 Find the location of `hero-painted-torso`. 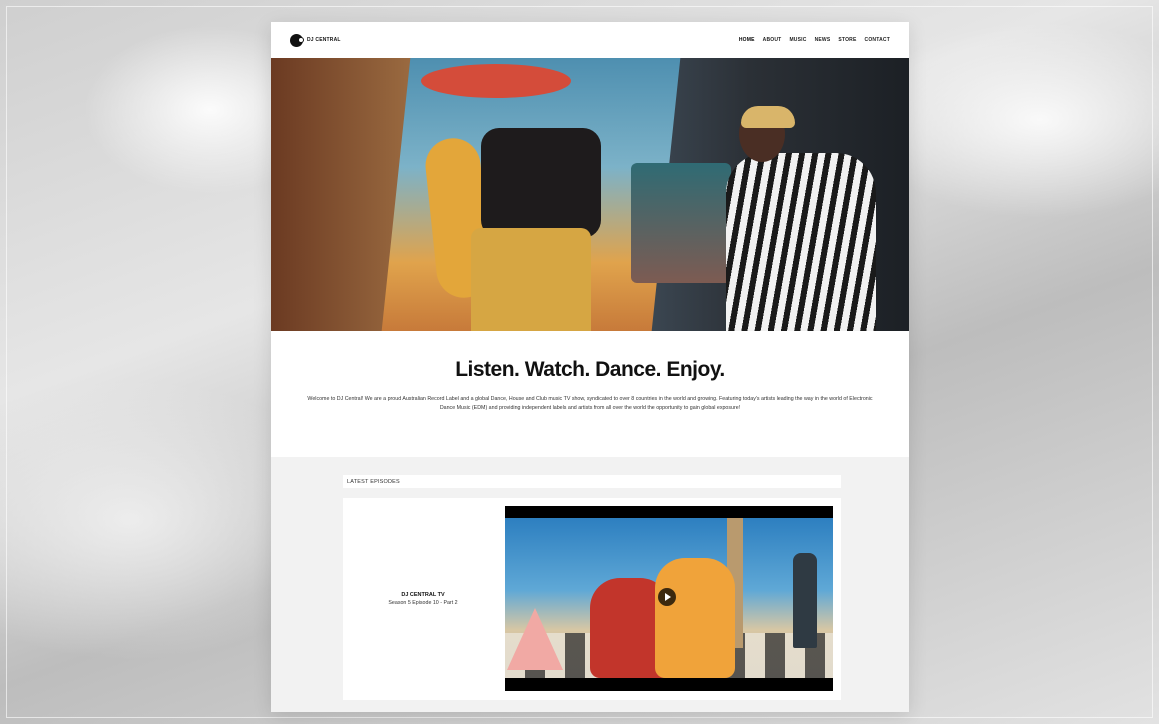

hero-painted-torso is located at coordinates (541, 183).